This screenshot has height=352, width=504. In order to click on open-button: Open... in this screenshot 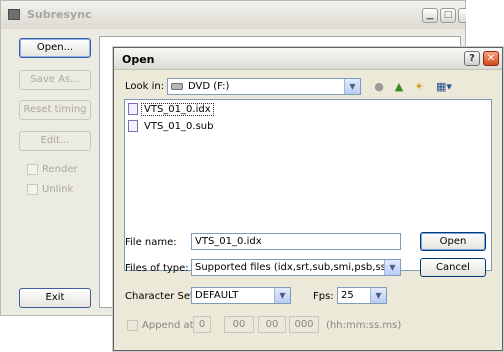, I will do `click(55, 48)`.